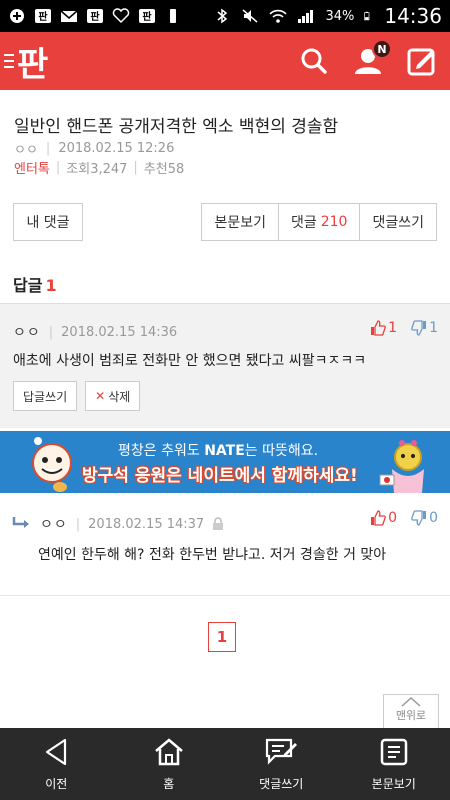 The height and width of the screenshot is (800, 450). Describe the element at coordinates (419, 328) in the screenshot. I see `thumbs-down-icon` at that location.